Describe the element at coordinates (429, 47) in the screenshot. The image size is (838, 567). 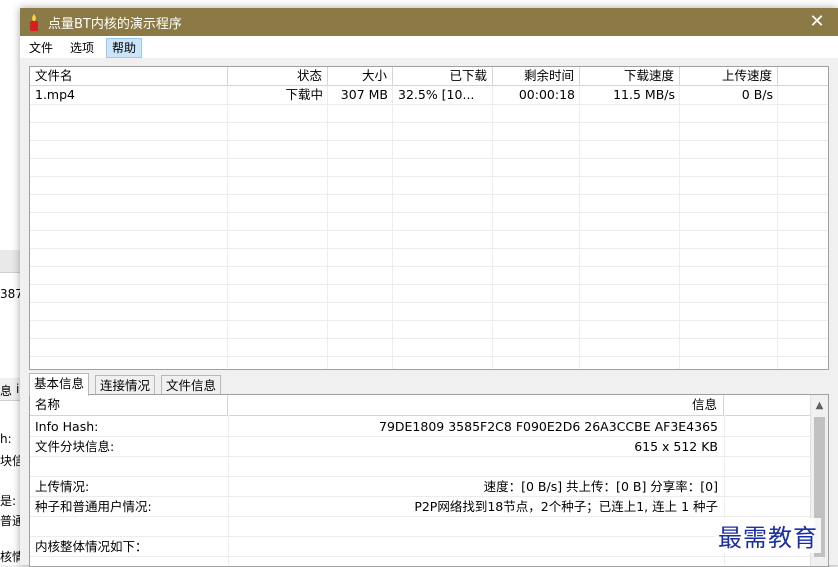
I see `menu-bar: 文件 选项 帮助` at that location.